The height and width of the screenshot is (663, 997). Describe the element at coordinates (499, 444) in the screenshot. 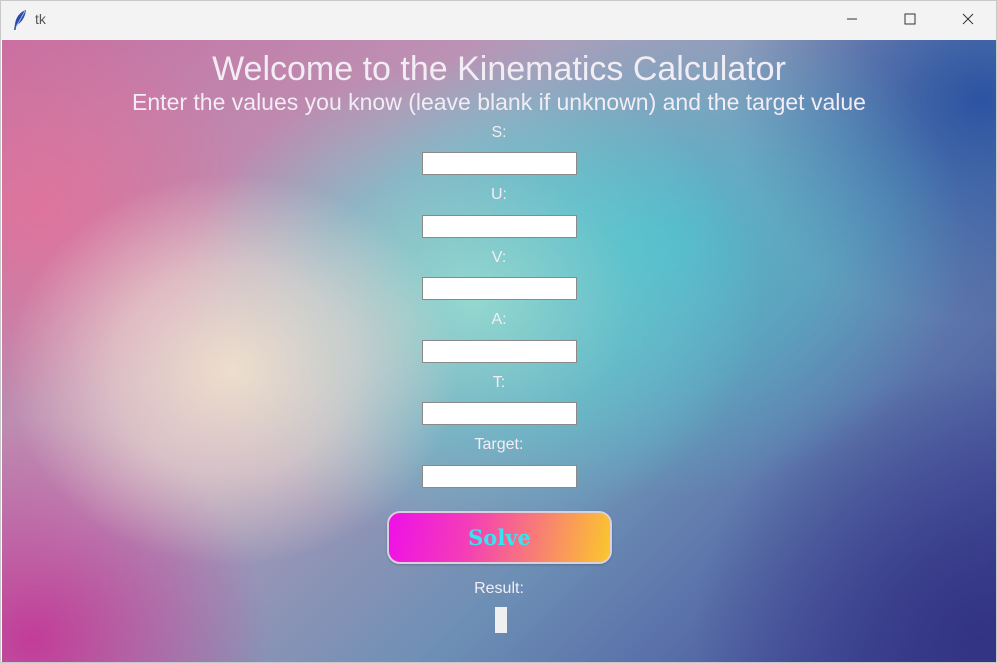

I see `target-label: Target:` at that location.